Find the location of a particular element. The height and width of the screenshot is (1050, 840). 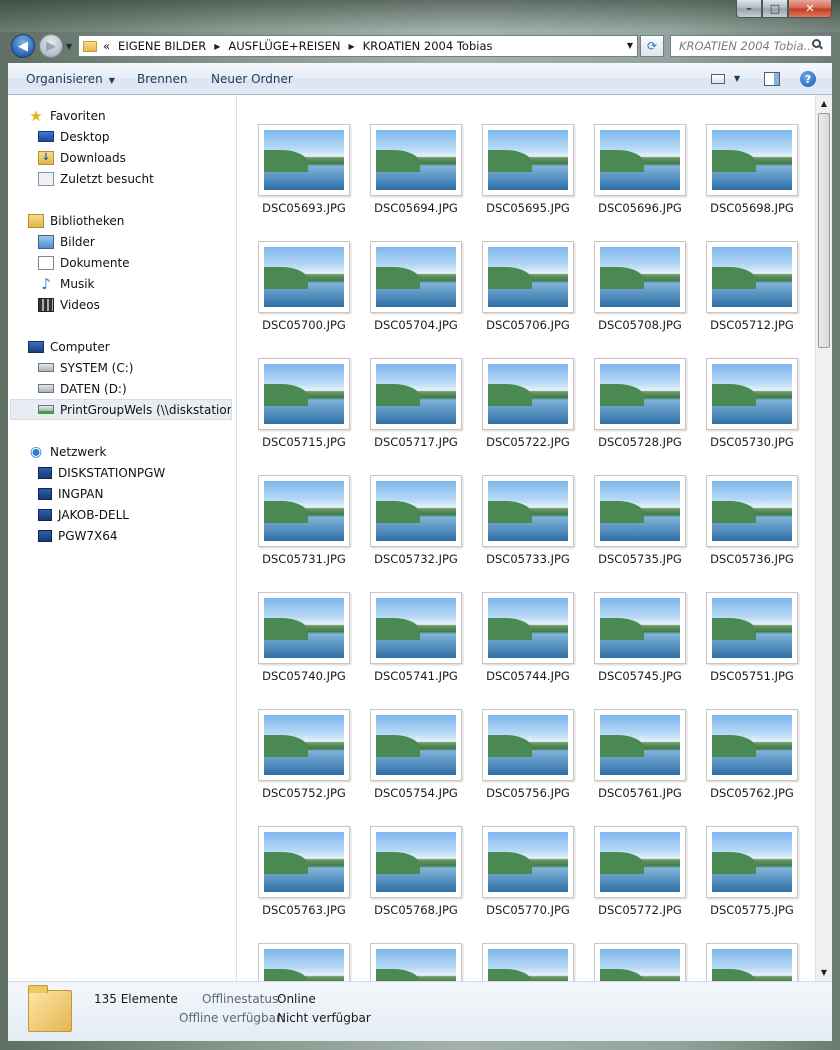

breadcrumb-overflow: « is located at coordinates (106, 46).